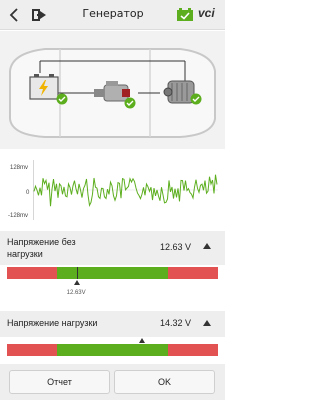 The image size is (320, 400). Describe the element at coordinates (77, 273) in the screenshot. I see `gauge-marker` at that location.